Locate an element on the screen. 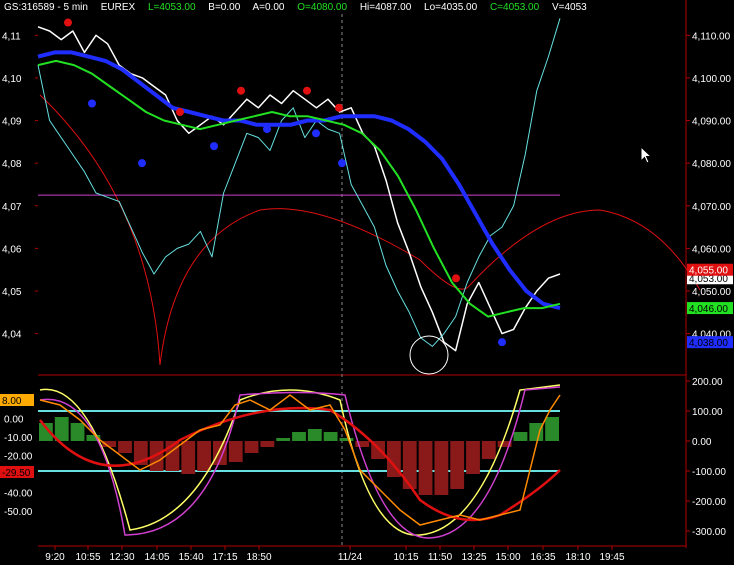 Image resolution: width=734 pixels, height=565 pixels. osc-tick-label-left: -20.00 is located at coordinates (18, 457).